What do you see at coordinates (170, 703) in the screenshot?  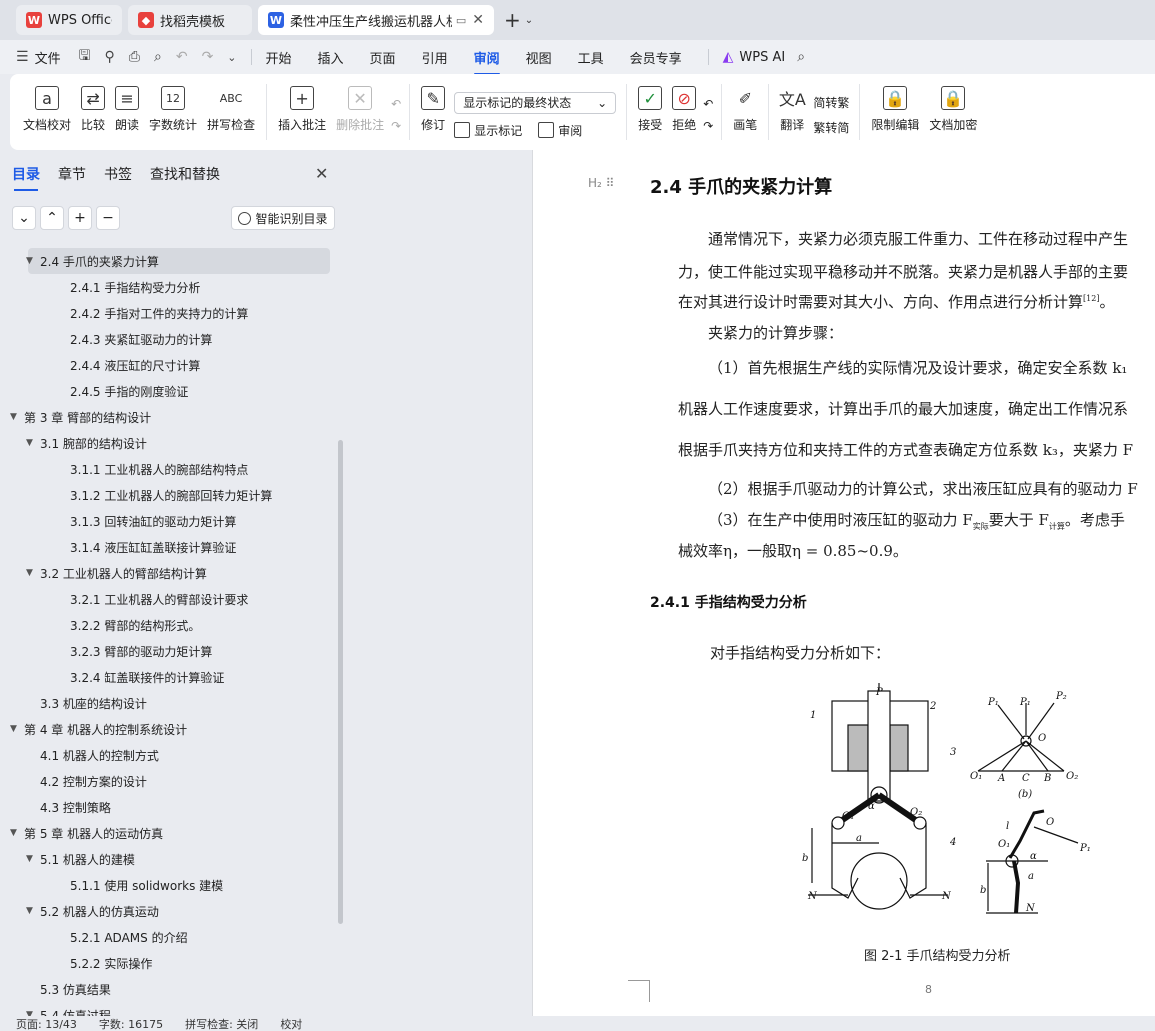 I see `toc-item: 3.3 机座的结构设计` at bounding box center [170, 703].